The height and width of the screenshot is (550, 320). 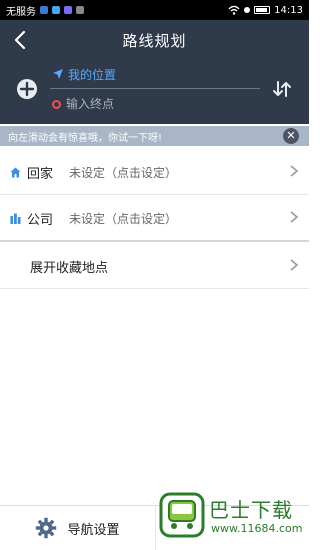 I want to click on close-tip-icon: ✕, so click(x=291, y=136).